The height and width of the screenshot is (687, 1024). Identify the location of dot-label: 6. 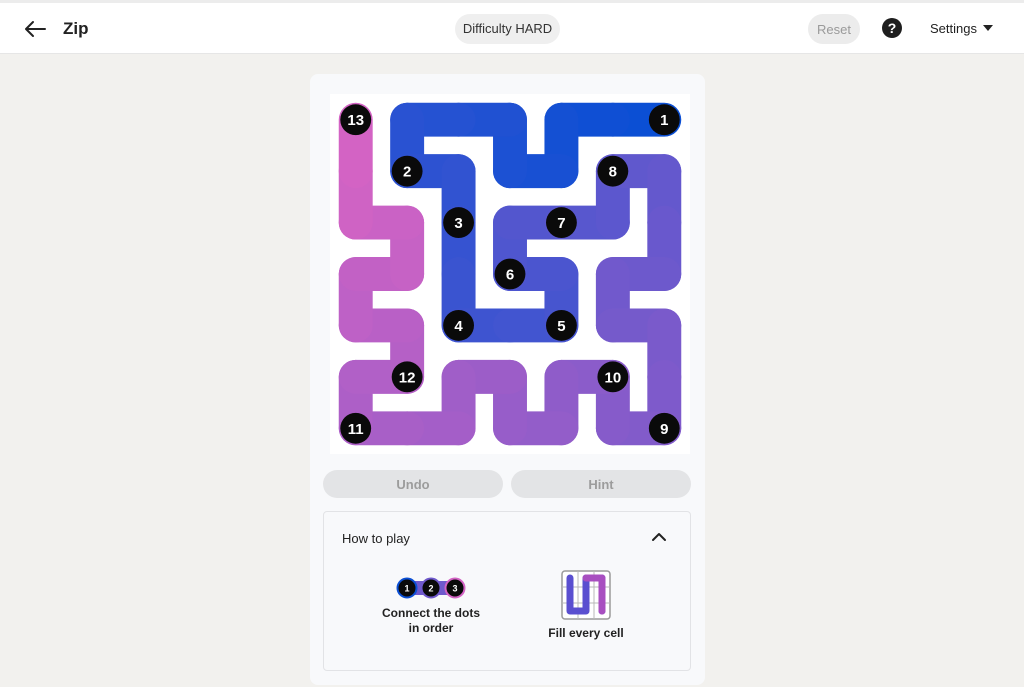
(510, 275).